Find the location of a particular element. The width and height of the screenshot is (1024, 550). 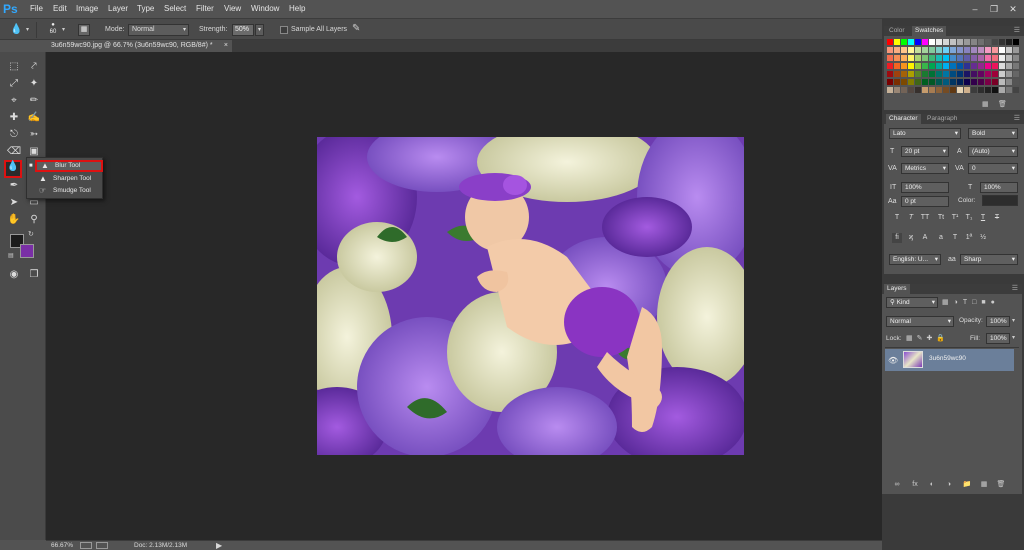

strength-slider-button: ▾ is located at coordinates (259, 30).